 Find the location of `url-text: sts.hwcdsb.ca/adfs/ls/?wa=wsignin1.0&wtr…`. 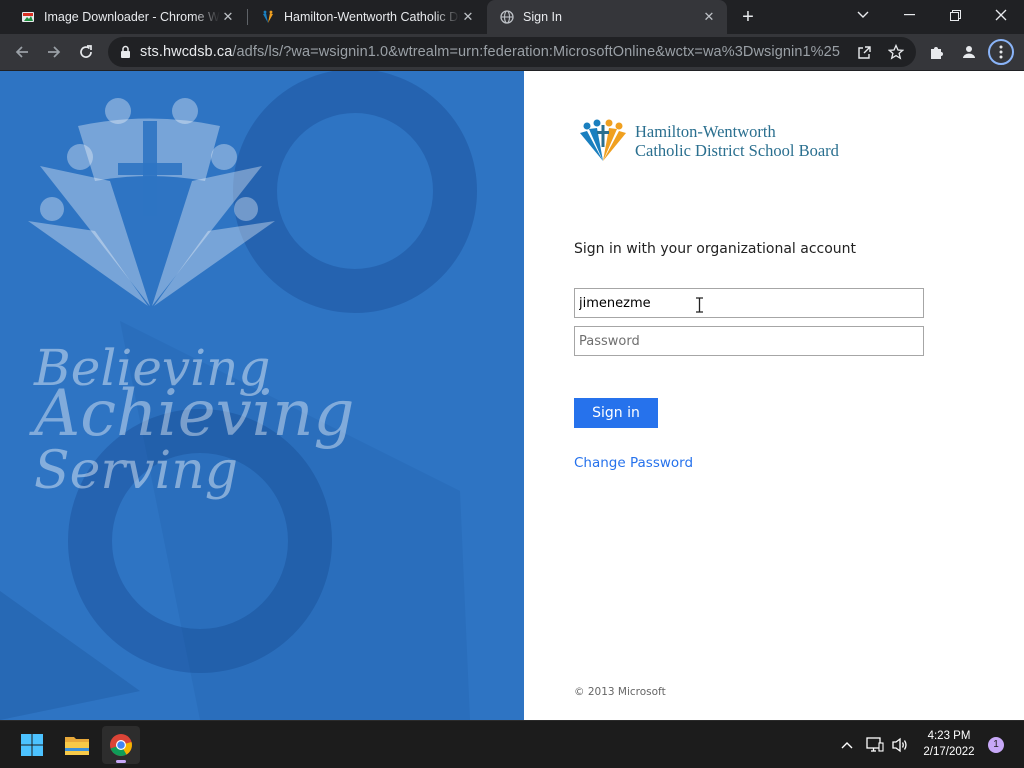

url-text: sts.hwcdsb.ca/adfs/ls/?wa=wsignin1.0&wtr… is located at coordinates (490, 52).